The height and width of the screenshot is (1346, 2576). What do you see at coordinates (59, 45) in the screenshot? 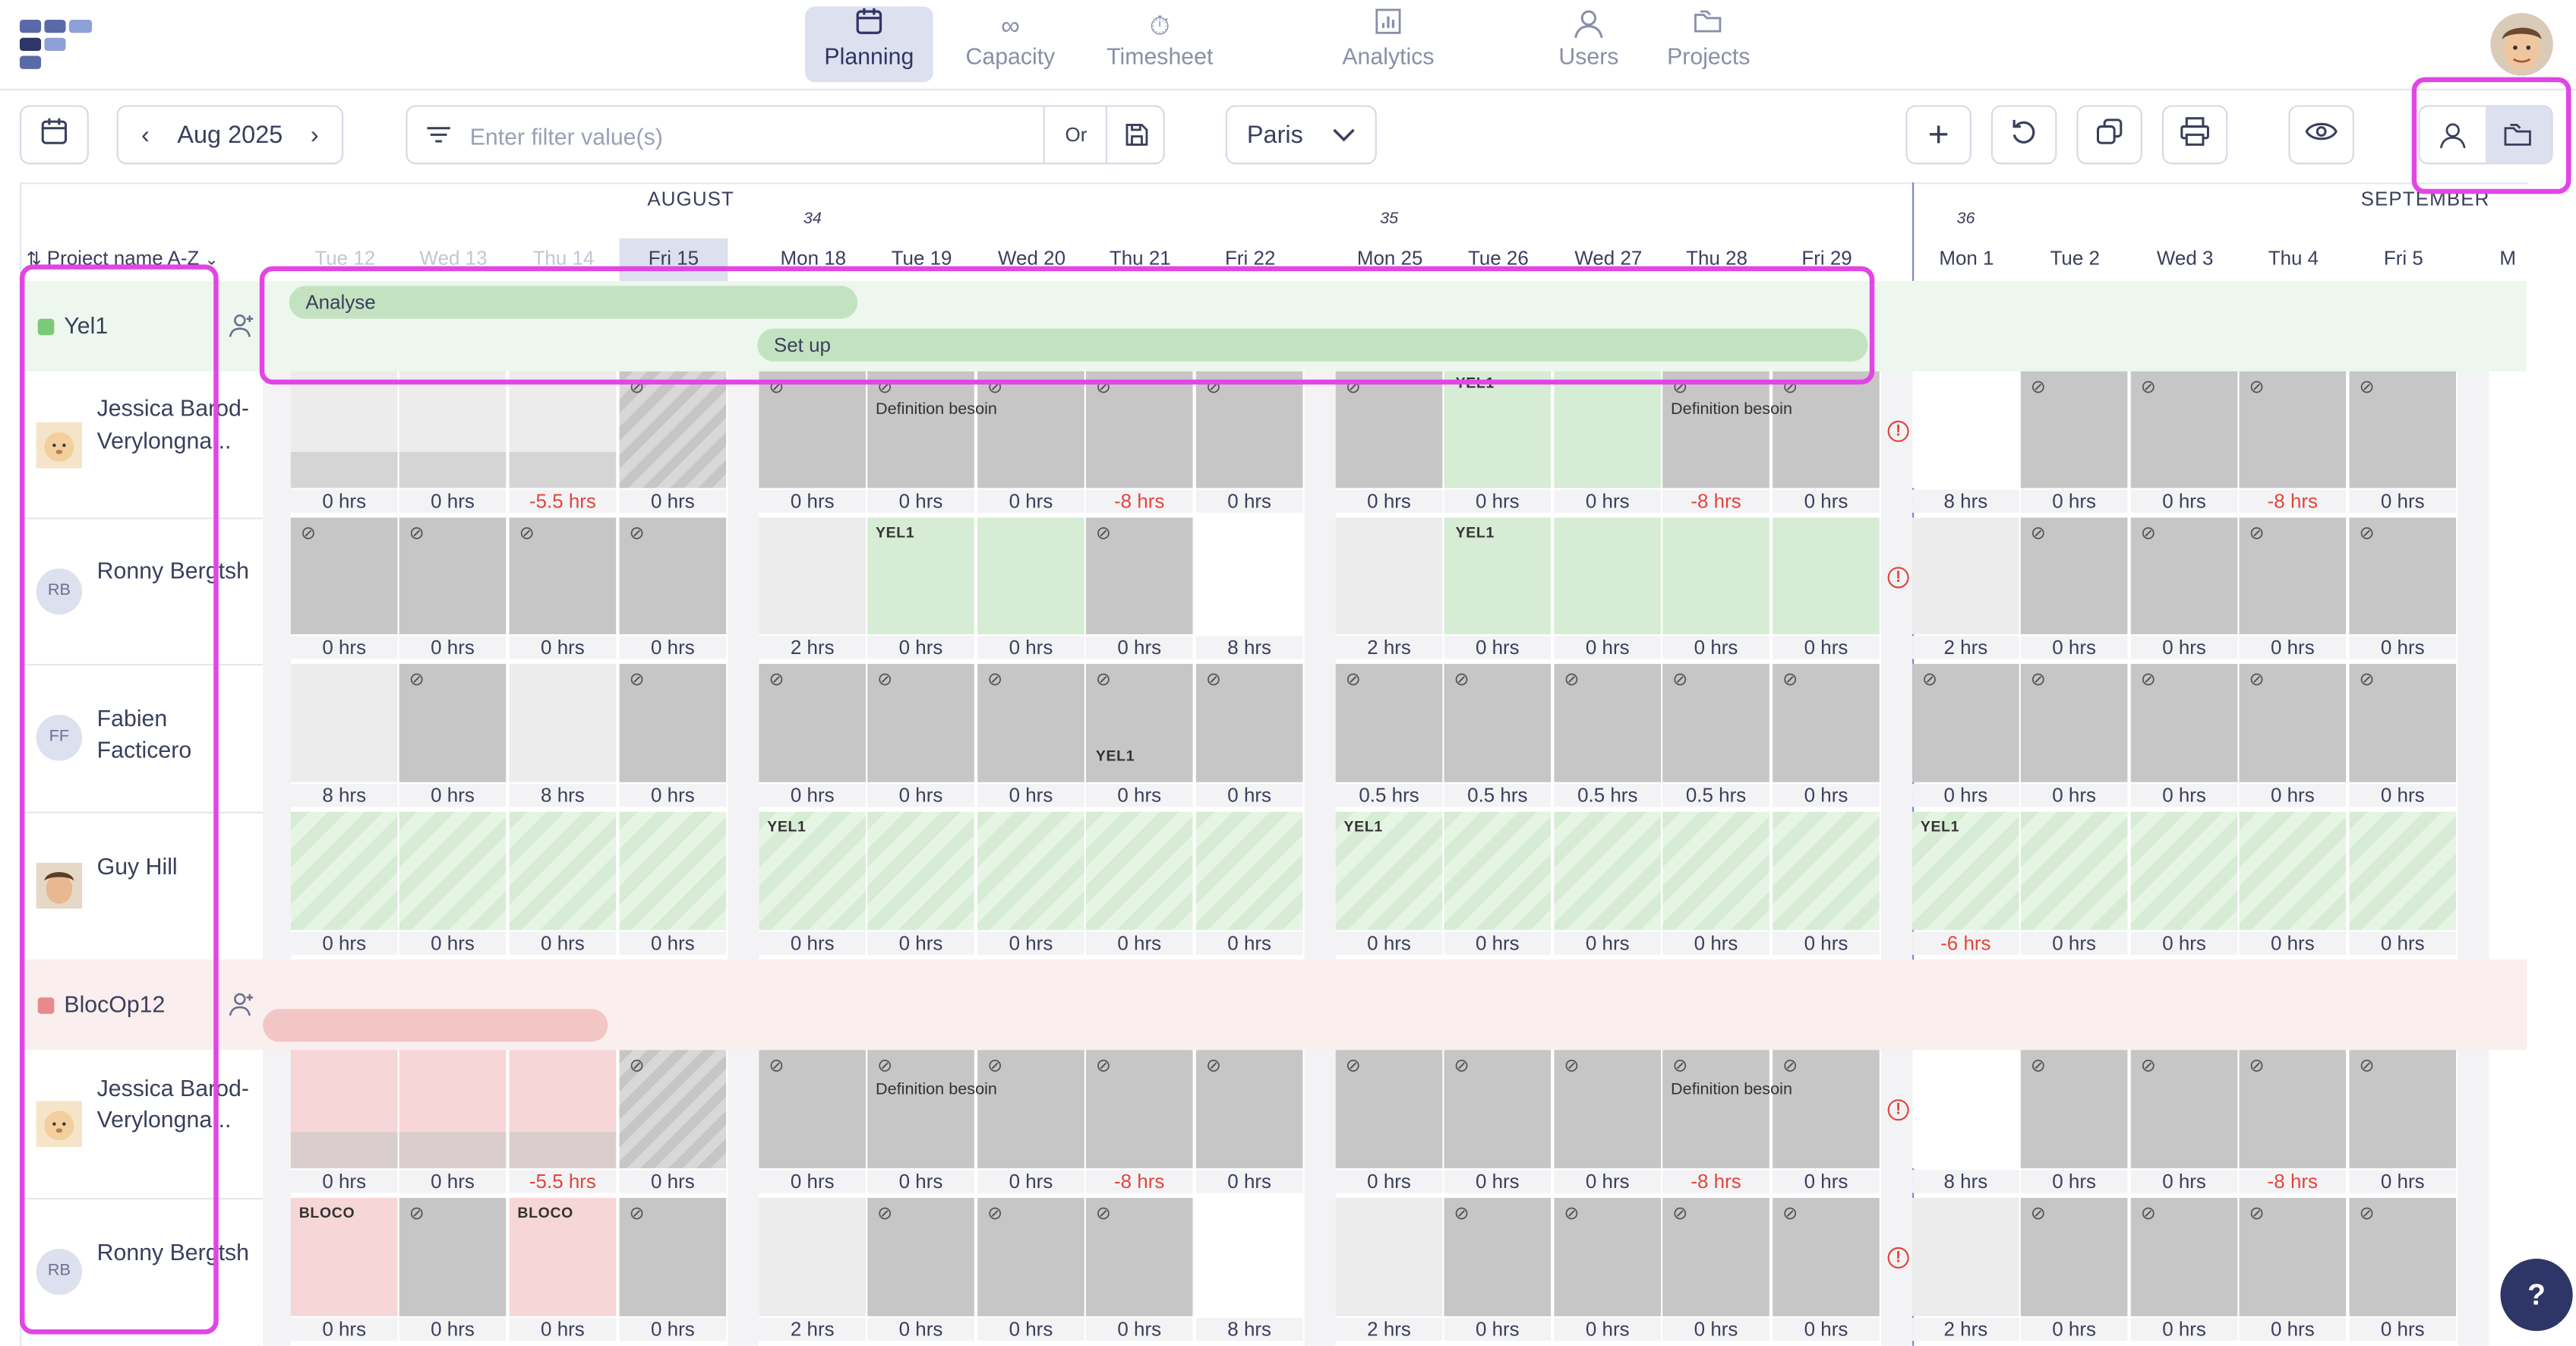
I see `app-logo` at bounding box center [59, 45].